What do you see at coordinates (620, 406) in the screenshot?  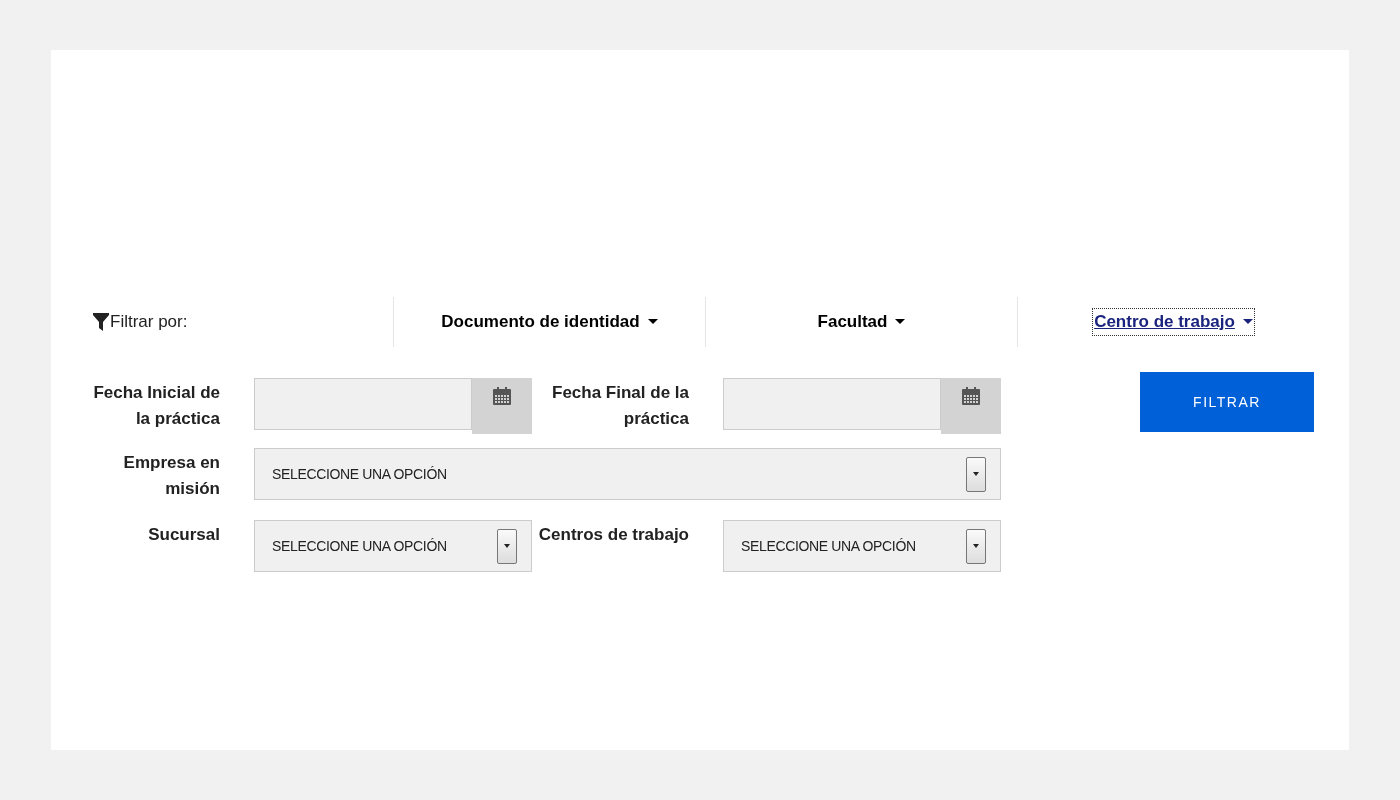 I see `field-label: Fecha Final de la práctica` at bounding box center [620, 406].